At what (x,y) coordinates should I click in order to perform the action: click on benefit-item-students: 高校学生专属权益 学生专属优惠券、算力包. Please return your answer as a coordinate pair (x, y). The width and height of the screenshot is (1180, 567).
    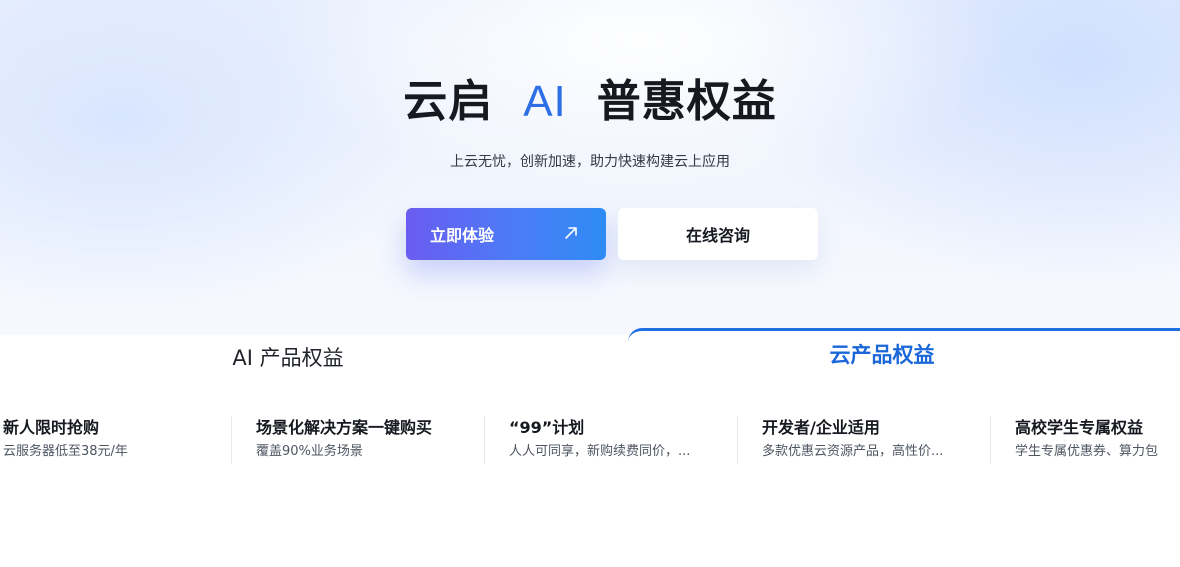
    Looking at the image, I should click on (1097, 441).